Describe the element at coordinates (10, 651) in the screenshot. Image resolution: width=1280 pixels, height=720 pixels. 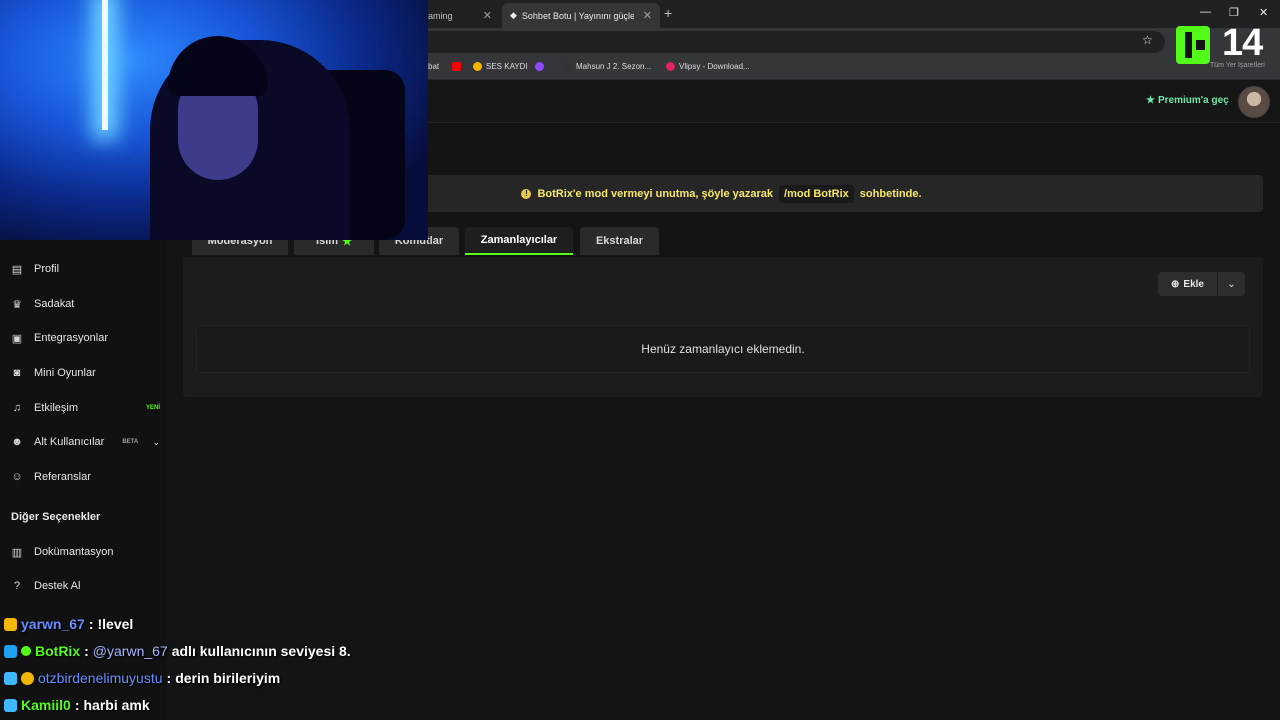
I see `bot-badge-icon` at that location.